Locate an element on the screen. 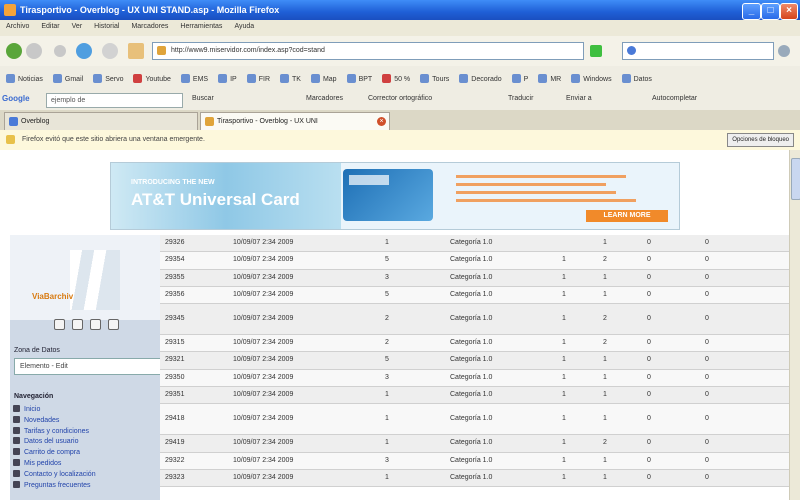 This screenshot has height=500, width=800. tab-overblog: Overblog is located at coordinates (101, 121).